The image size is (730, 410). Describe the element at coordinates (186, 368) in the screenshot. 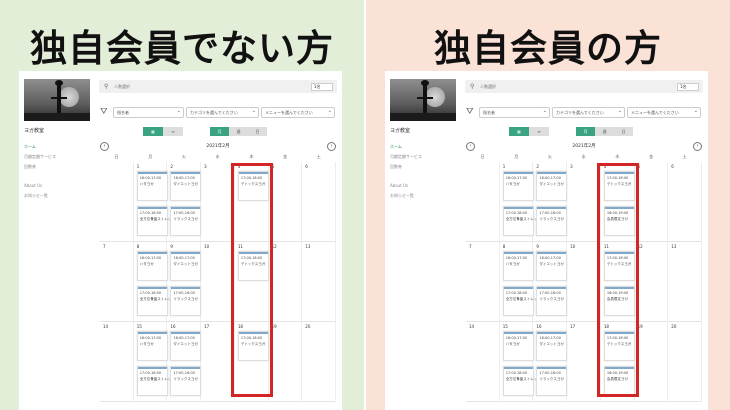

I see `event-color-bar` at that location.